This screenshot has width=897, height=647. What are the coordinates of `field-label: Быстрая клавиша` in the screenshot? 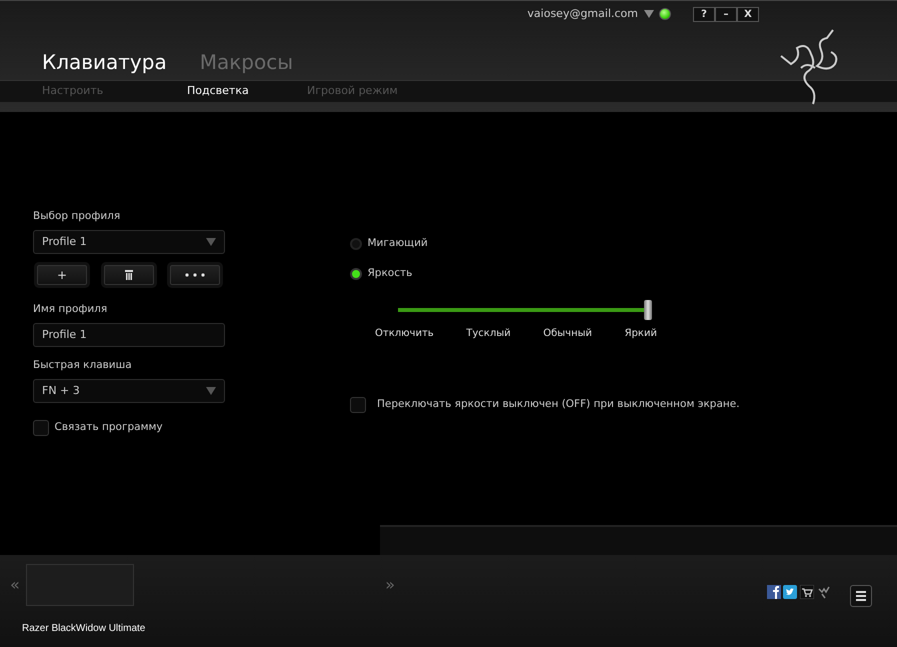 It's located at (83, 365).